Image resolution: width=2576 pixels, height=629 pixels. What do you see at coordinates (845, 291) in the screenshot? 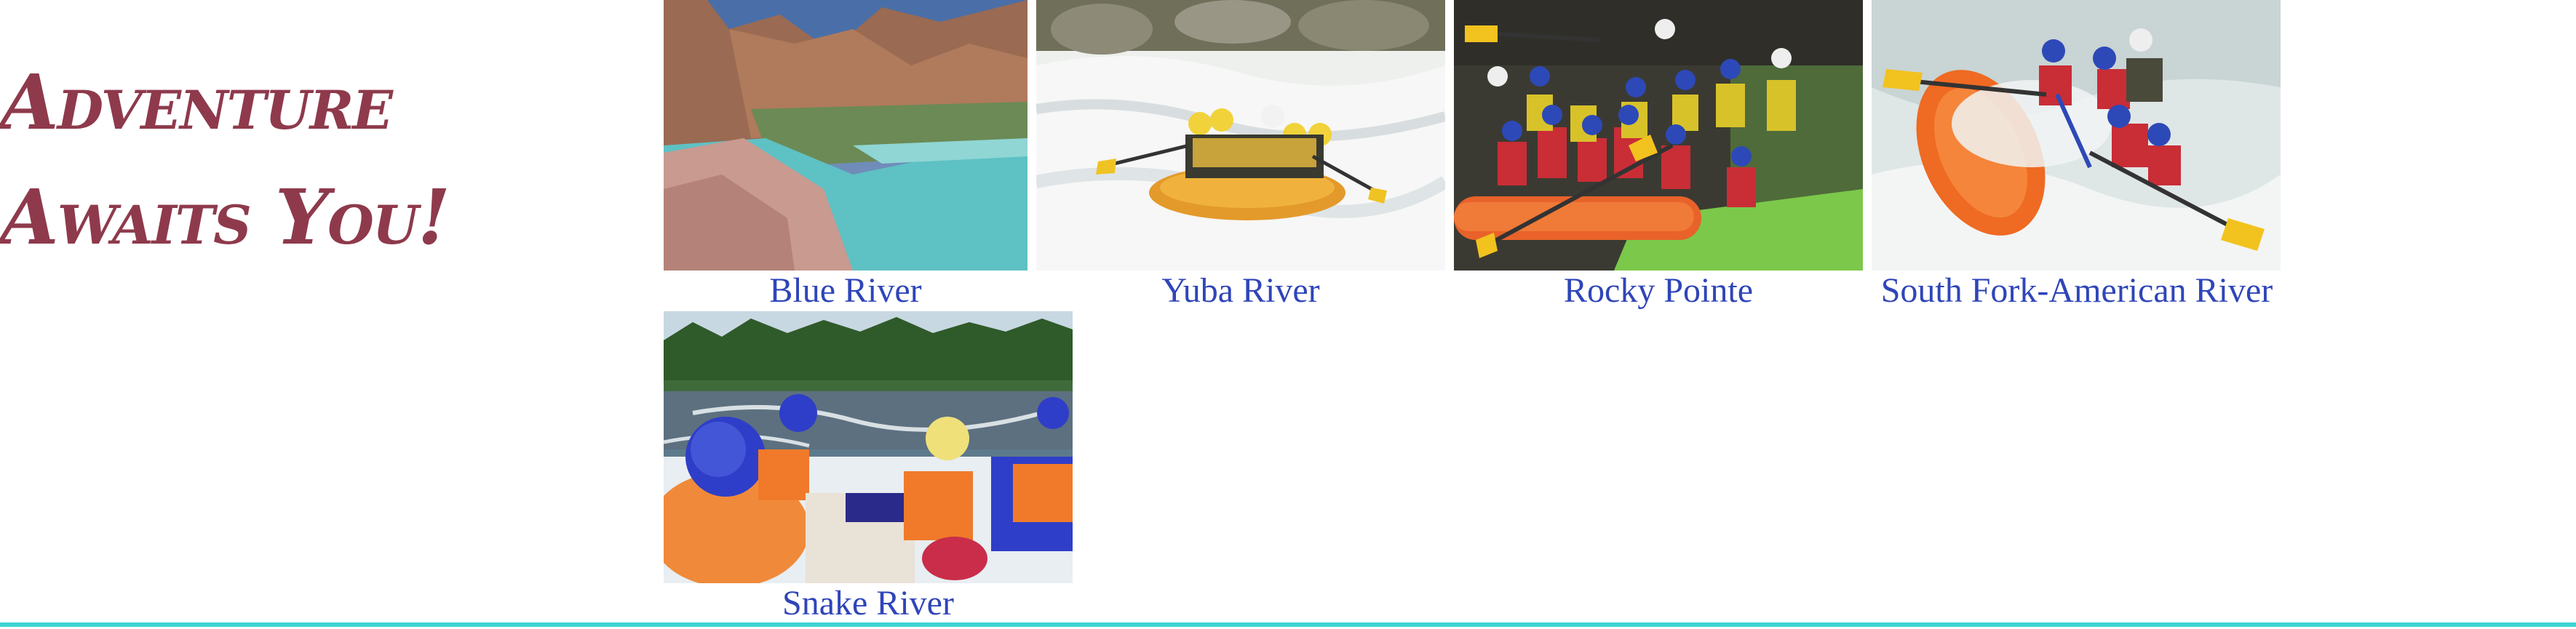
I see `trip-link-blue-river: Blue River` at bounding box center [845, 291].